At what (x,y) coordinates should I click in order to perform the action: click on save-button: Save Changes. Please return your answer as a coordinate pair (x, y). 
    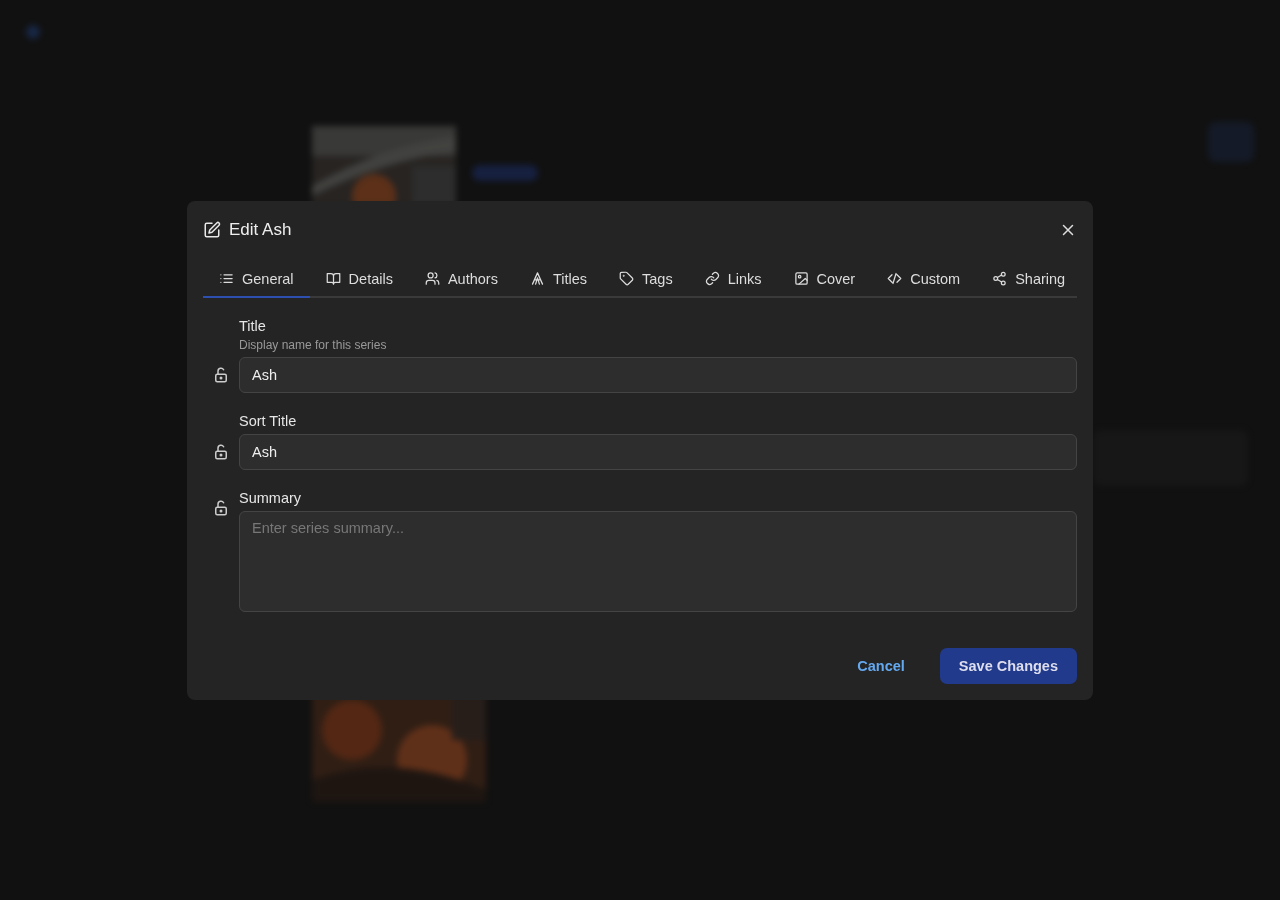
    Looking at the image, I should click on (1008, 665).